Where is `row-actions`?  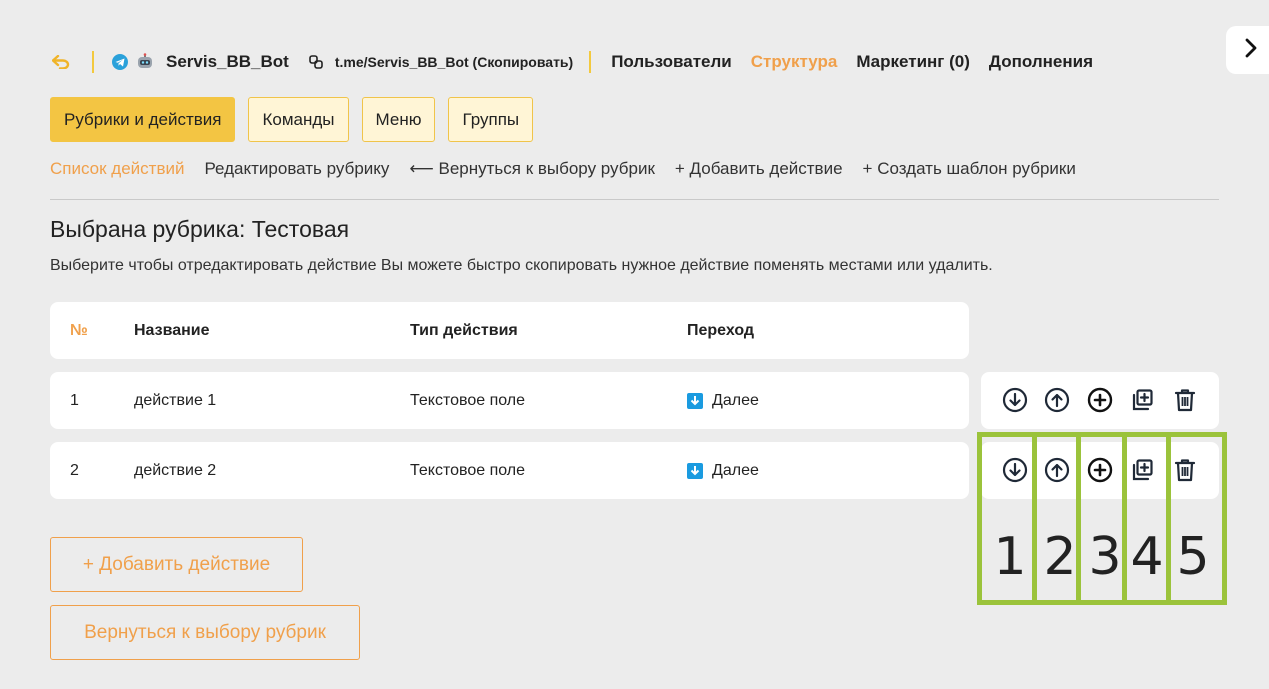
row-actions is located at coordinates (1100, 400).